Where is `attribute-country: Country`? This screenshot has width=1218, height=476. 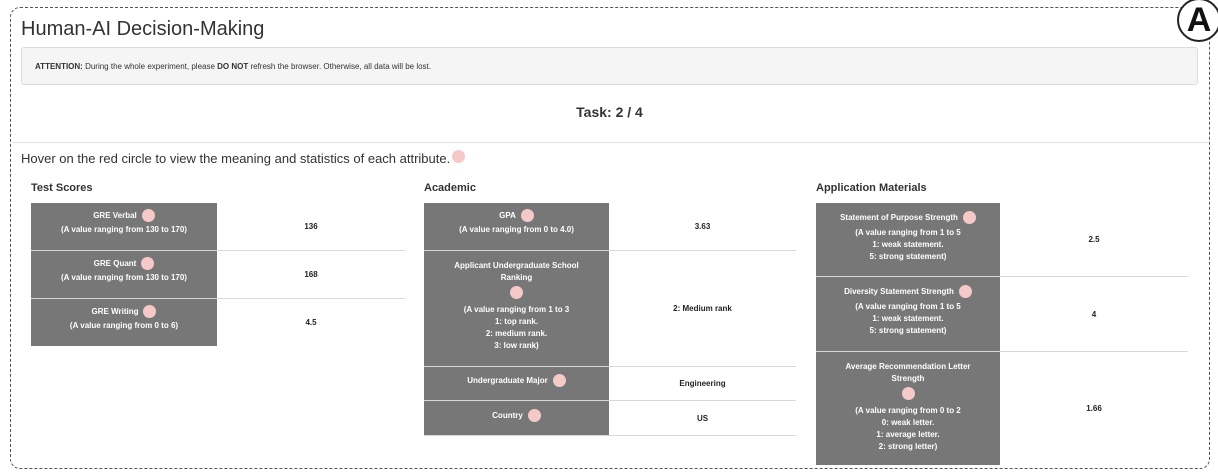
attribute-country: Country is located at coordinates (516, 418).